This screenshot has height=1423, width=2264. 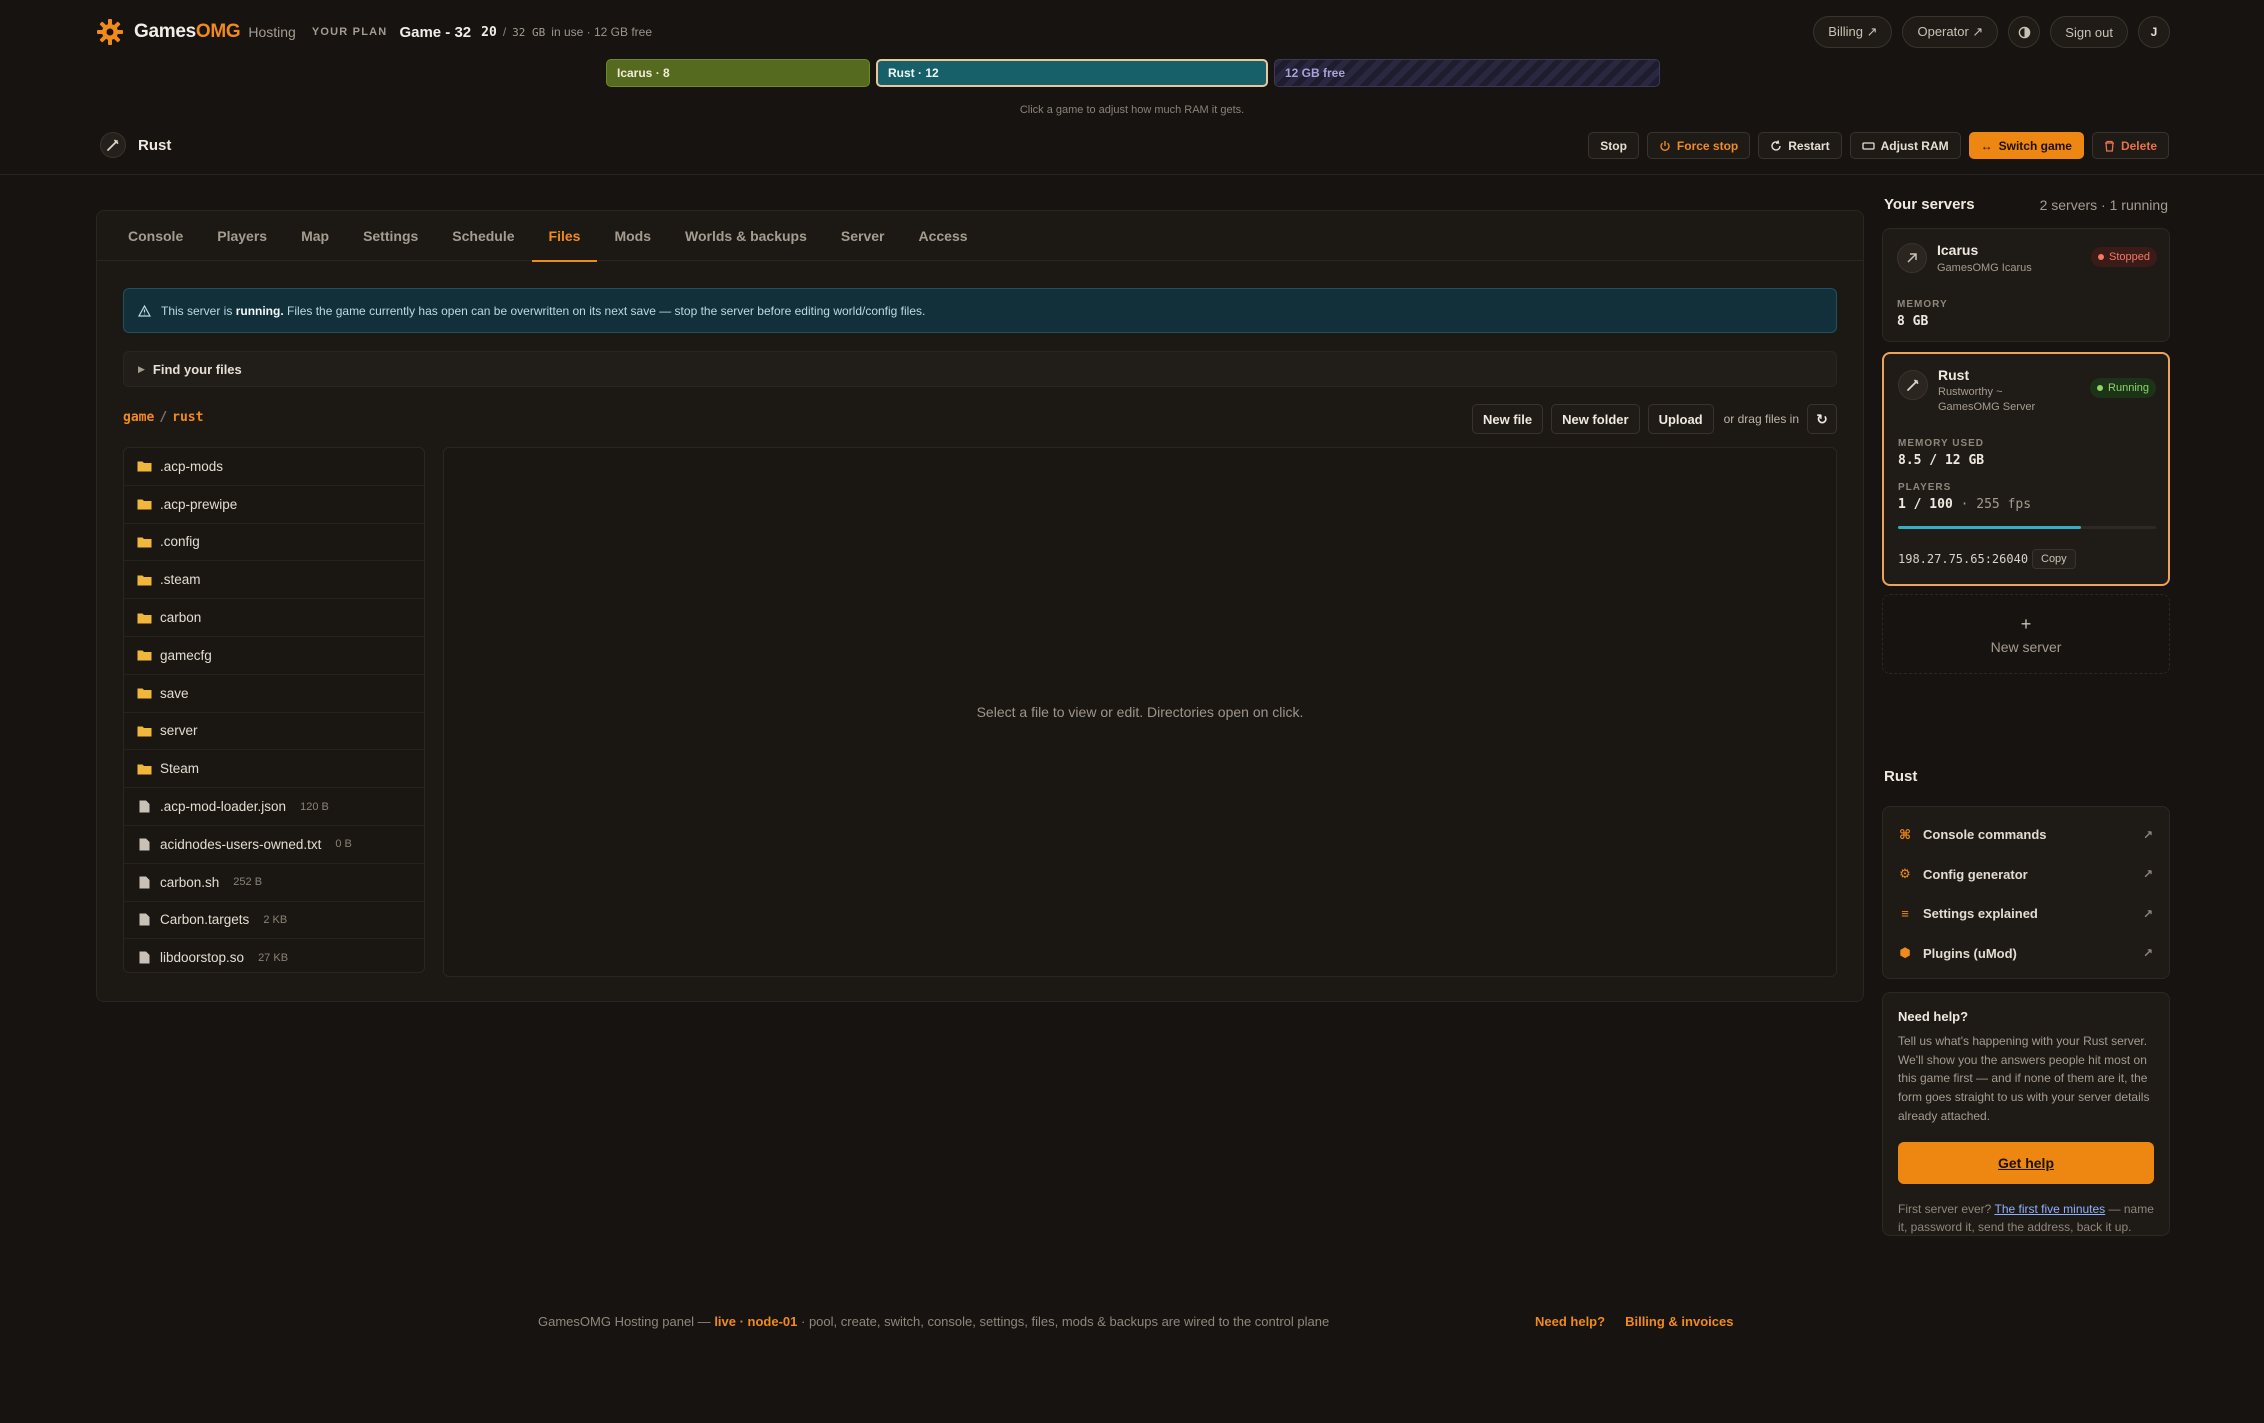 What do you see at coordinates (746, 236) in the screenshot?
I see `tab-worlds-backups: Worlds & backups` at bounding box center [746, 236].